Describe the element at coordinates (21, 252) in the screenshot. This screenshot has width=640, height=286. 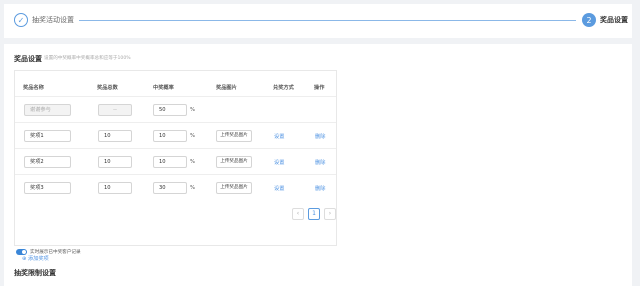
I see `realtime-record-toggle` at that location.